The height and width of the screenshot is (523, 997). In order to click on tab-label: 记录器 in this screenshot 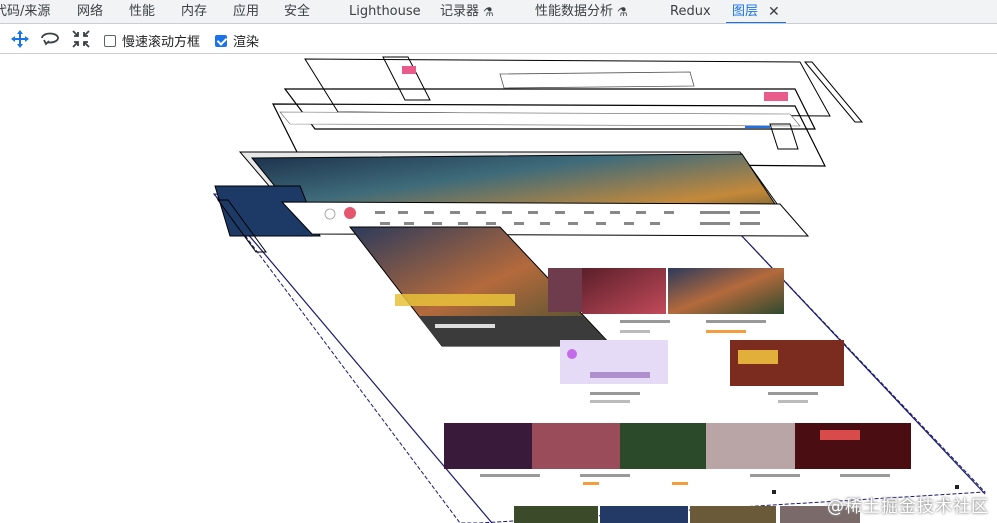, I will do `click(460, 11)`.